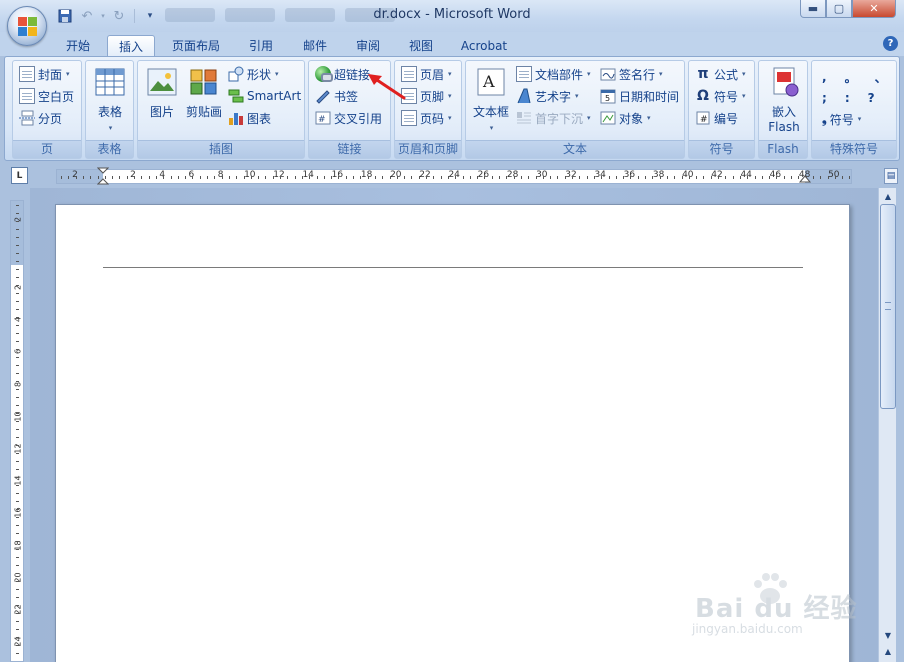 The height and width of the screenshot is (662, 904). I want to click on wordart-icon, so click(524, 96).